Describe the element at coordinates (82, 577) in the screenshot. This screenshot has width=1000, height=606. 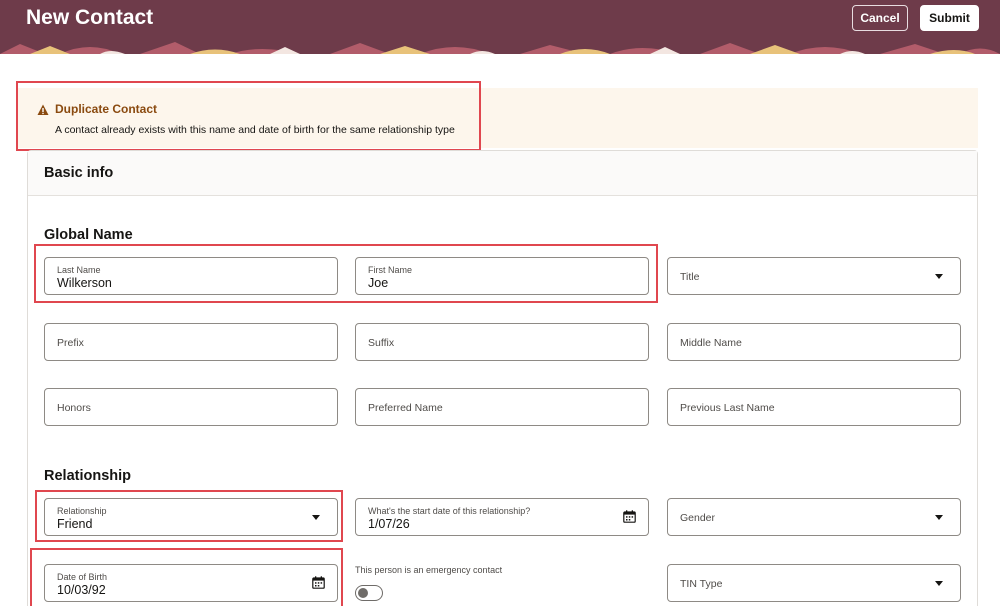
I see `date-of-birth-label: Date of Birth` at that location.